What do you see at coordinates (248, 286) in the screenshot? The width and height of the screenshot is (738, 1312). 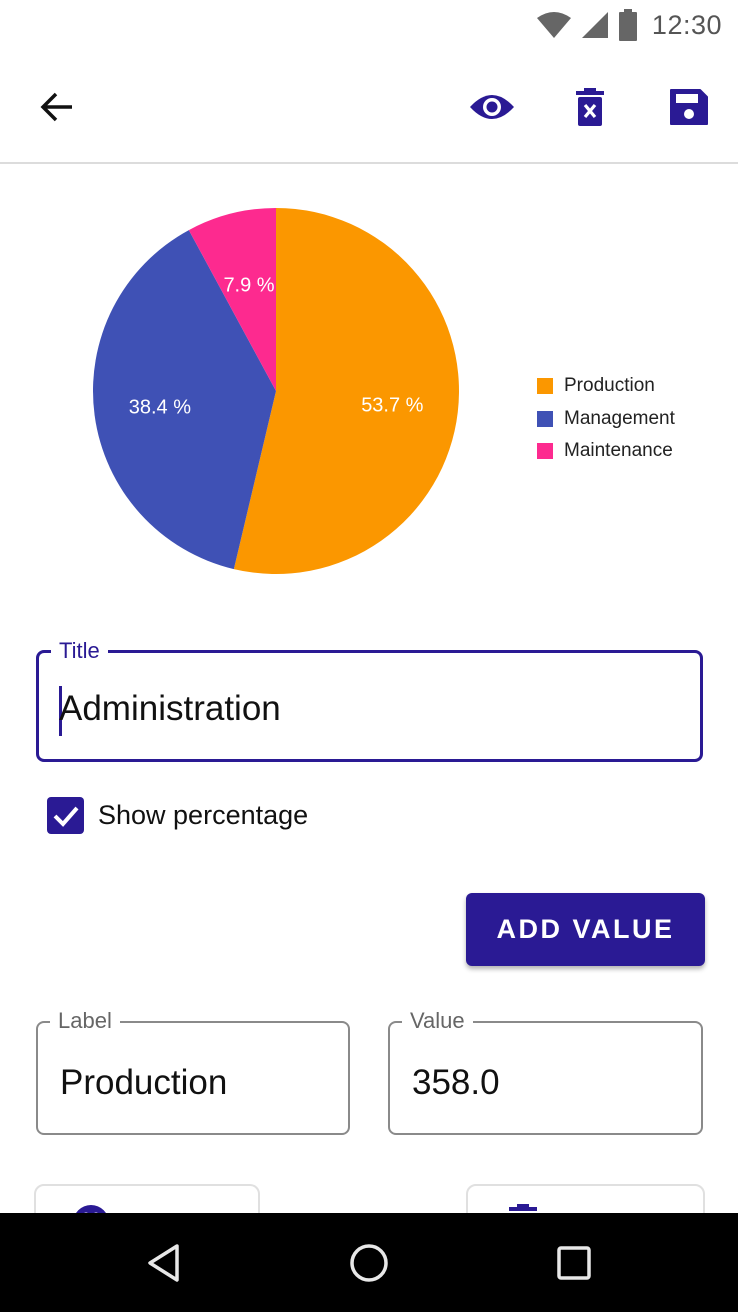 I see `pie-slice-label: 7.9 %` at bounding box center [248, 286].